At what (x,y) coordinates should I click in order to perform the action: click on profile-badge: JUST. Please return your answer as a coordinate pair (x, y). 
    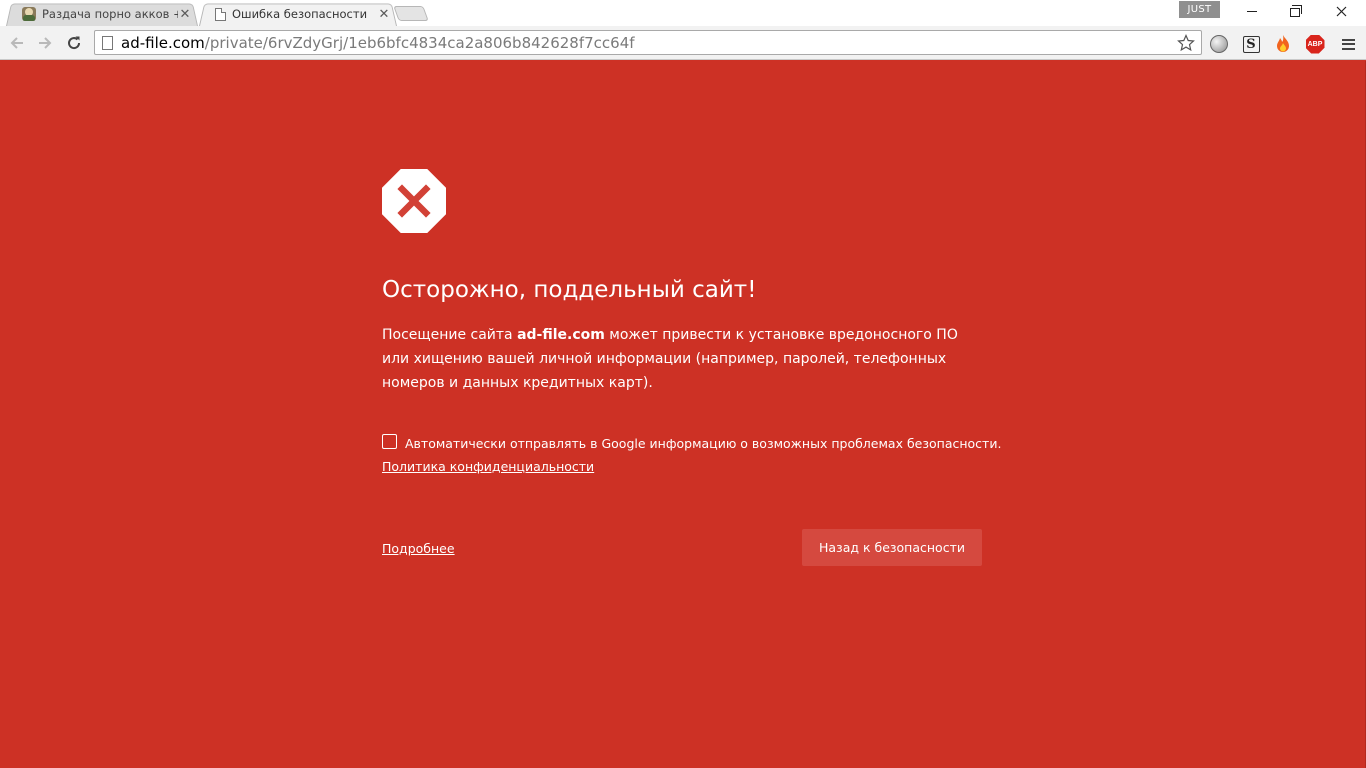
    Looking at the image, I should click on (1199, 9).